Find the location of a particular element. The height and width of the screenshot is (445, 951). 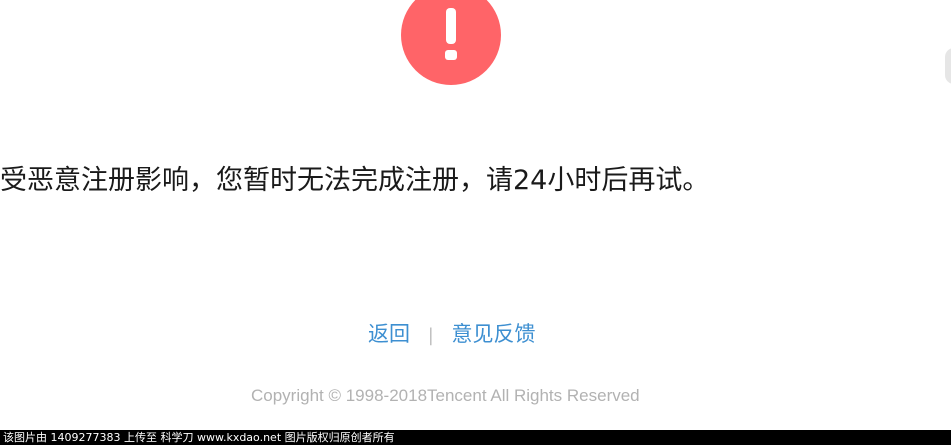

scroll-handle is located at coordinates (948, 66).